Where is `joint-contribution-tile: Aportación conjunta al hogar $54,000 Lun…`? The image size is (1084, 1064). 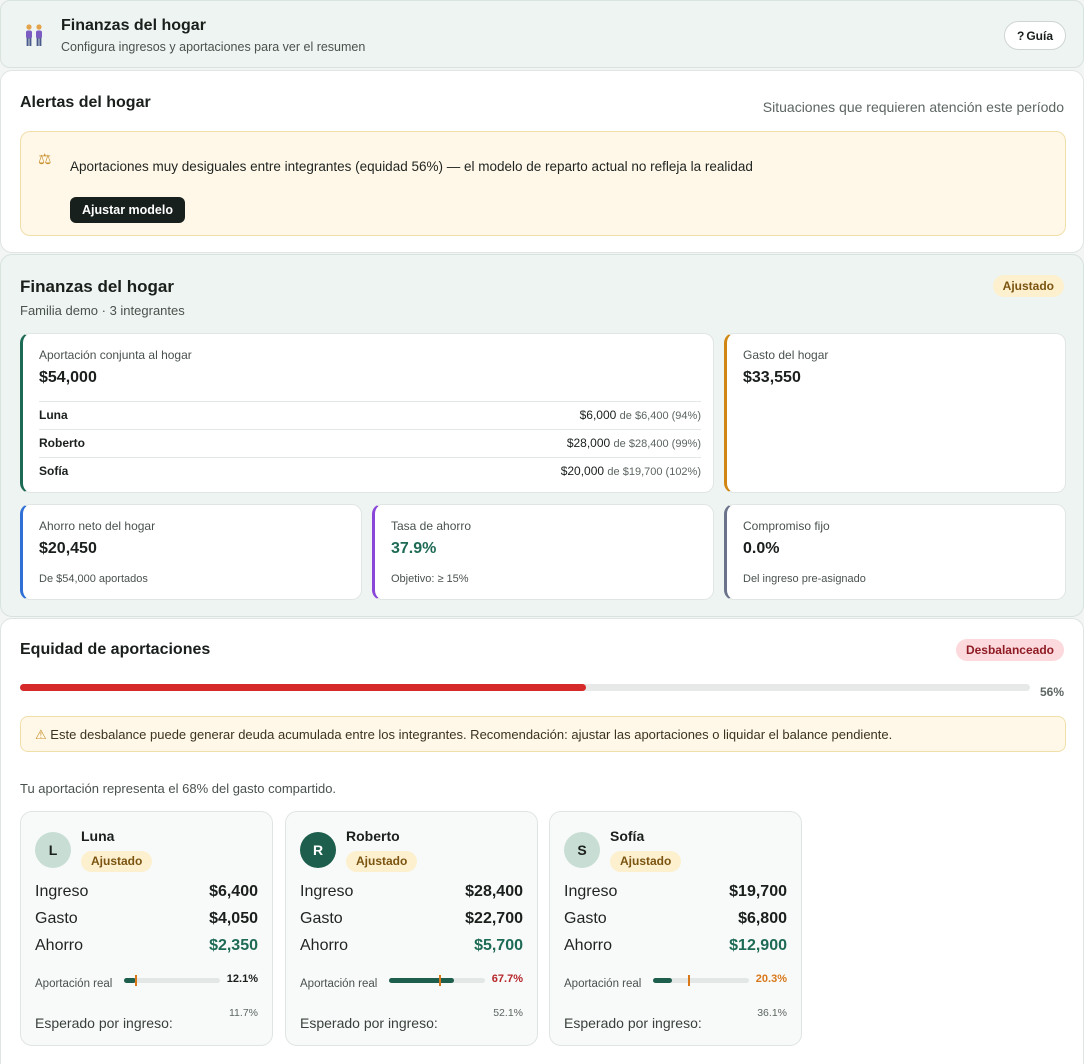
joint-contribution-tile: Aportación conjunta al hogar $54,000 Lun… is located at coordinates (367, 413).